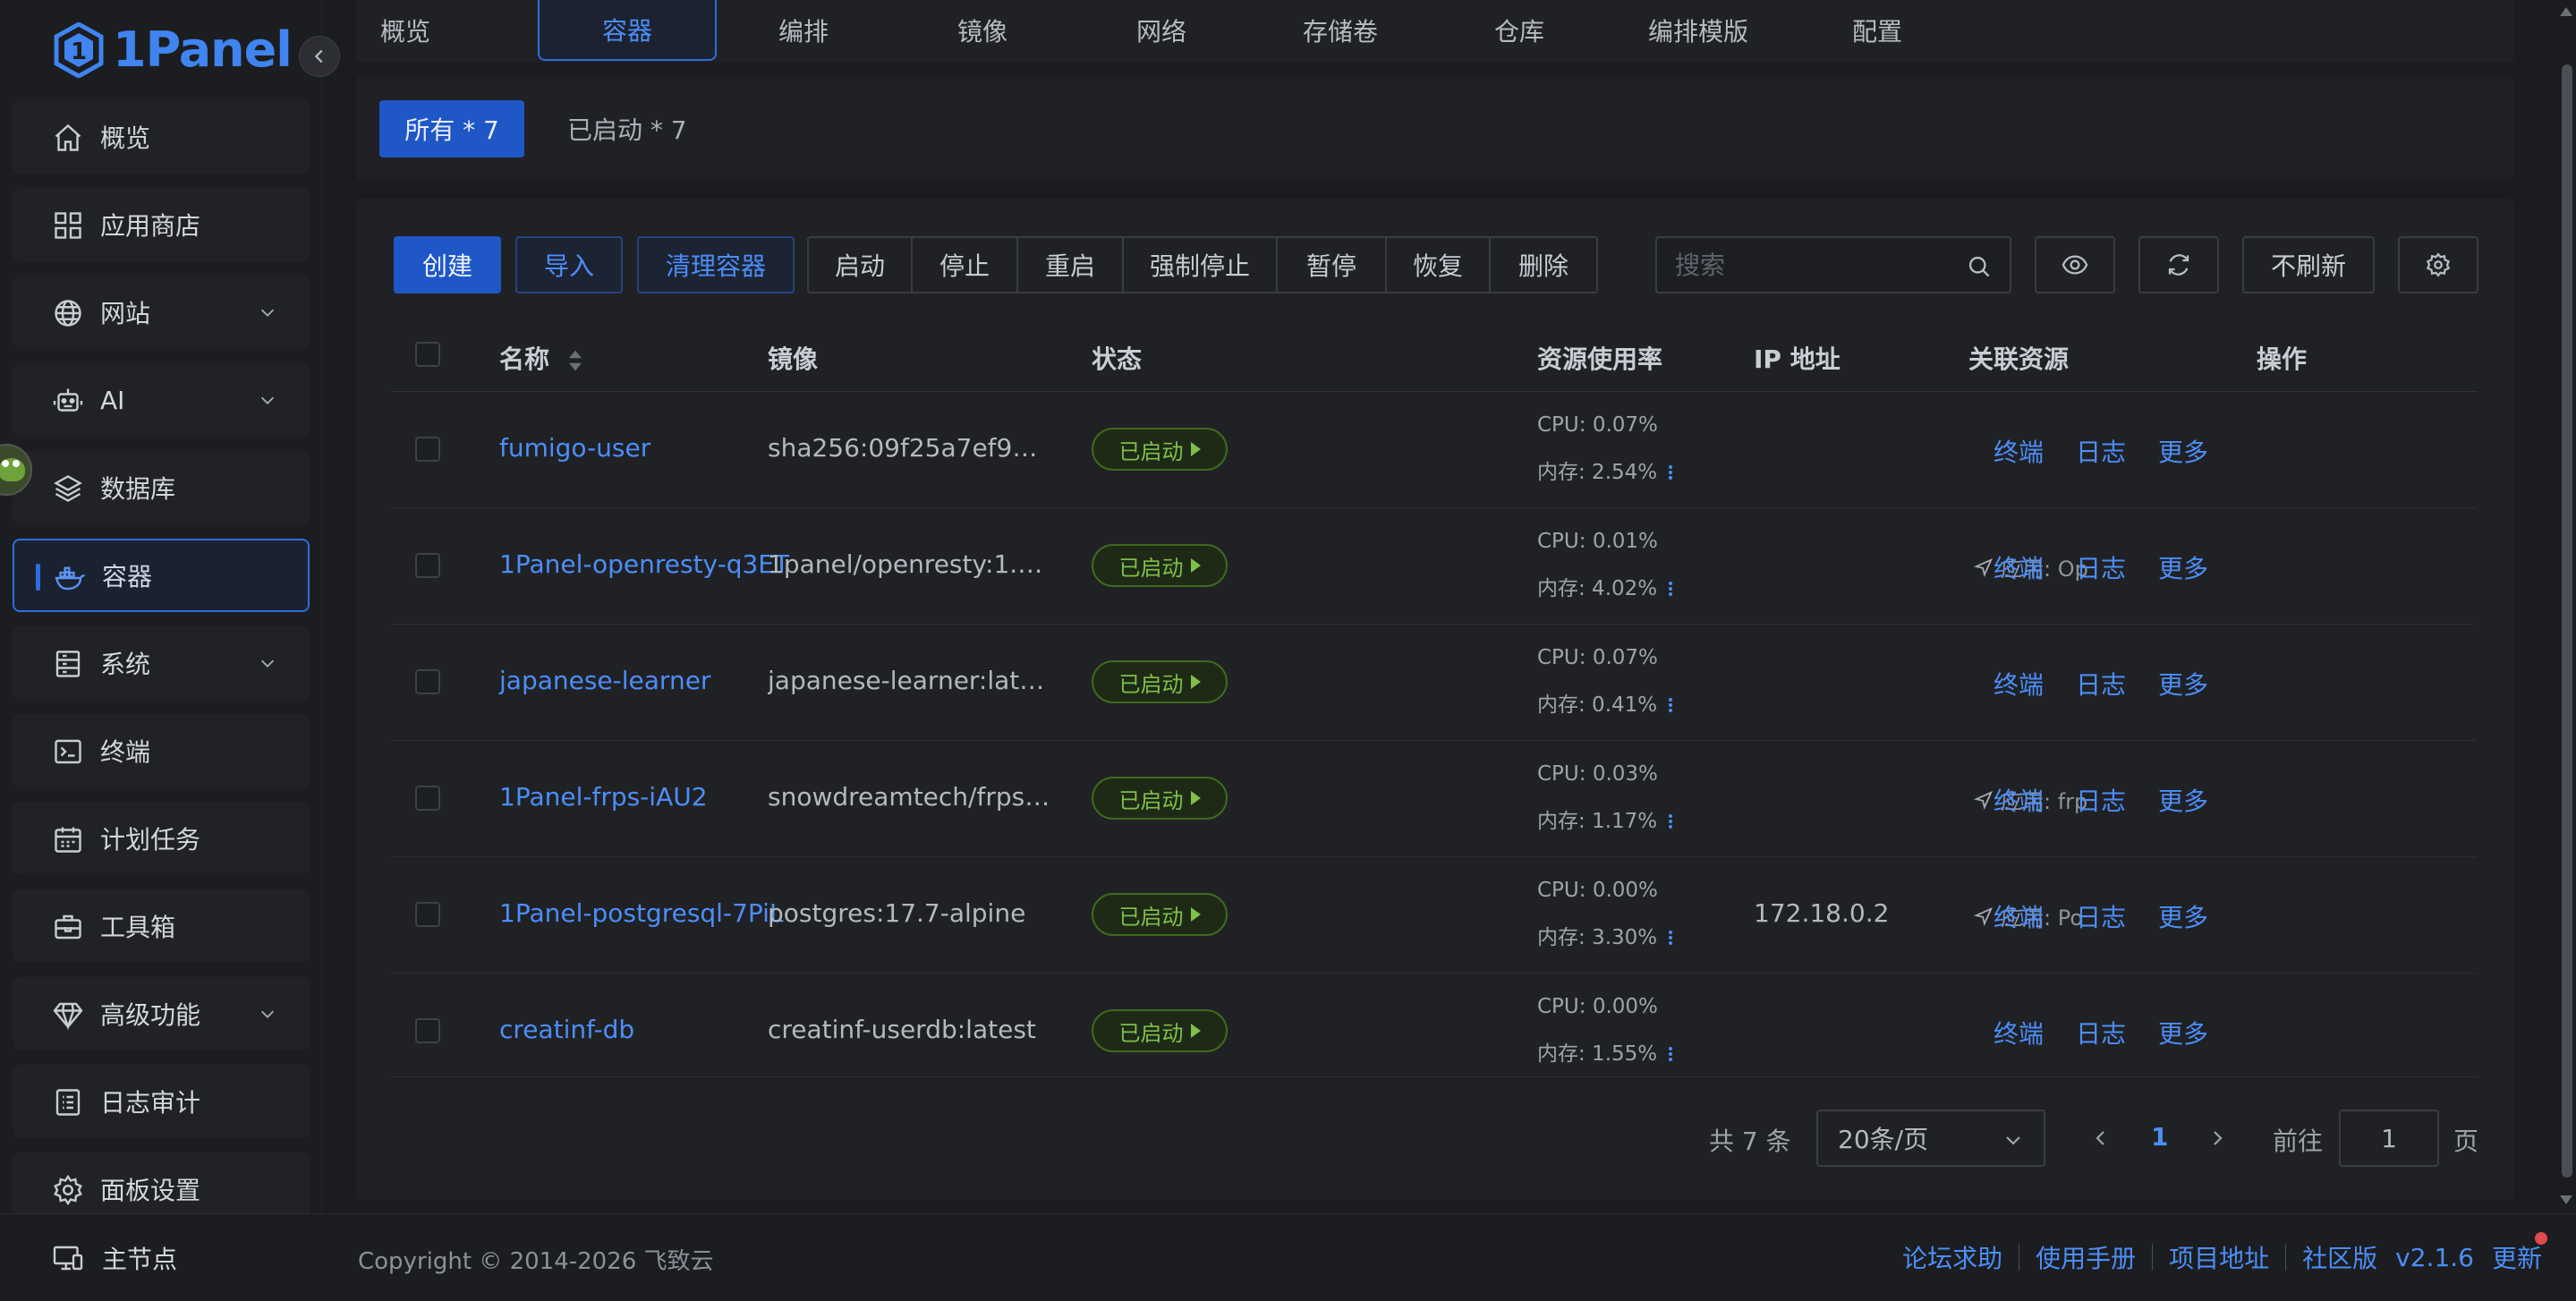 The height and width of the screenshot is (1301, 2576). Describe the element at coordinates (173, 49) in the screenshot. I see `logo: 1 1Panel` at that location.